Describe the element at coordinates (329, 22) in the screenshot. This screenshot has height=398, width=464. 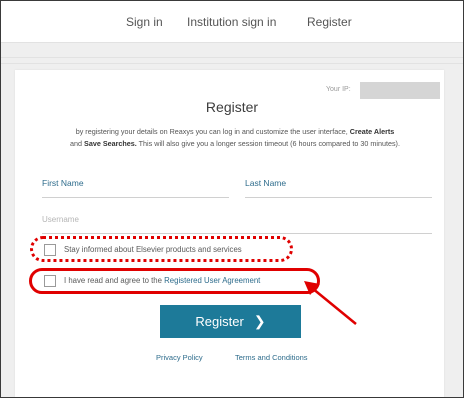
I see `nav-register: Register` at that location.